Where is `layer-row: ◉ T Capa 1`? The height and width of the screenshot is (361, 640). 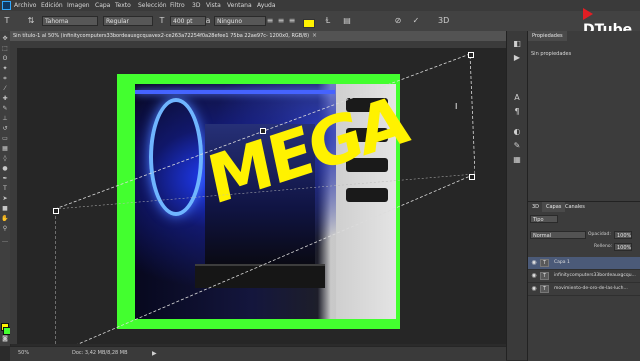 layer-row: ◉ T Capa 1 is located at coordinates (584, 263).